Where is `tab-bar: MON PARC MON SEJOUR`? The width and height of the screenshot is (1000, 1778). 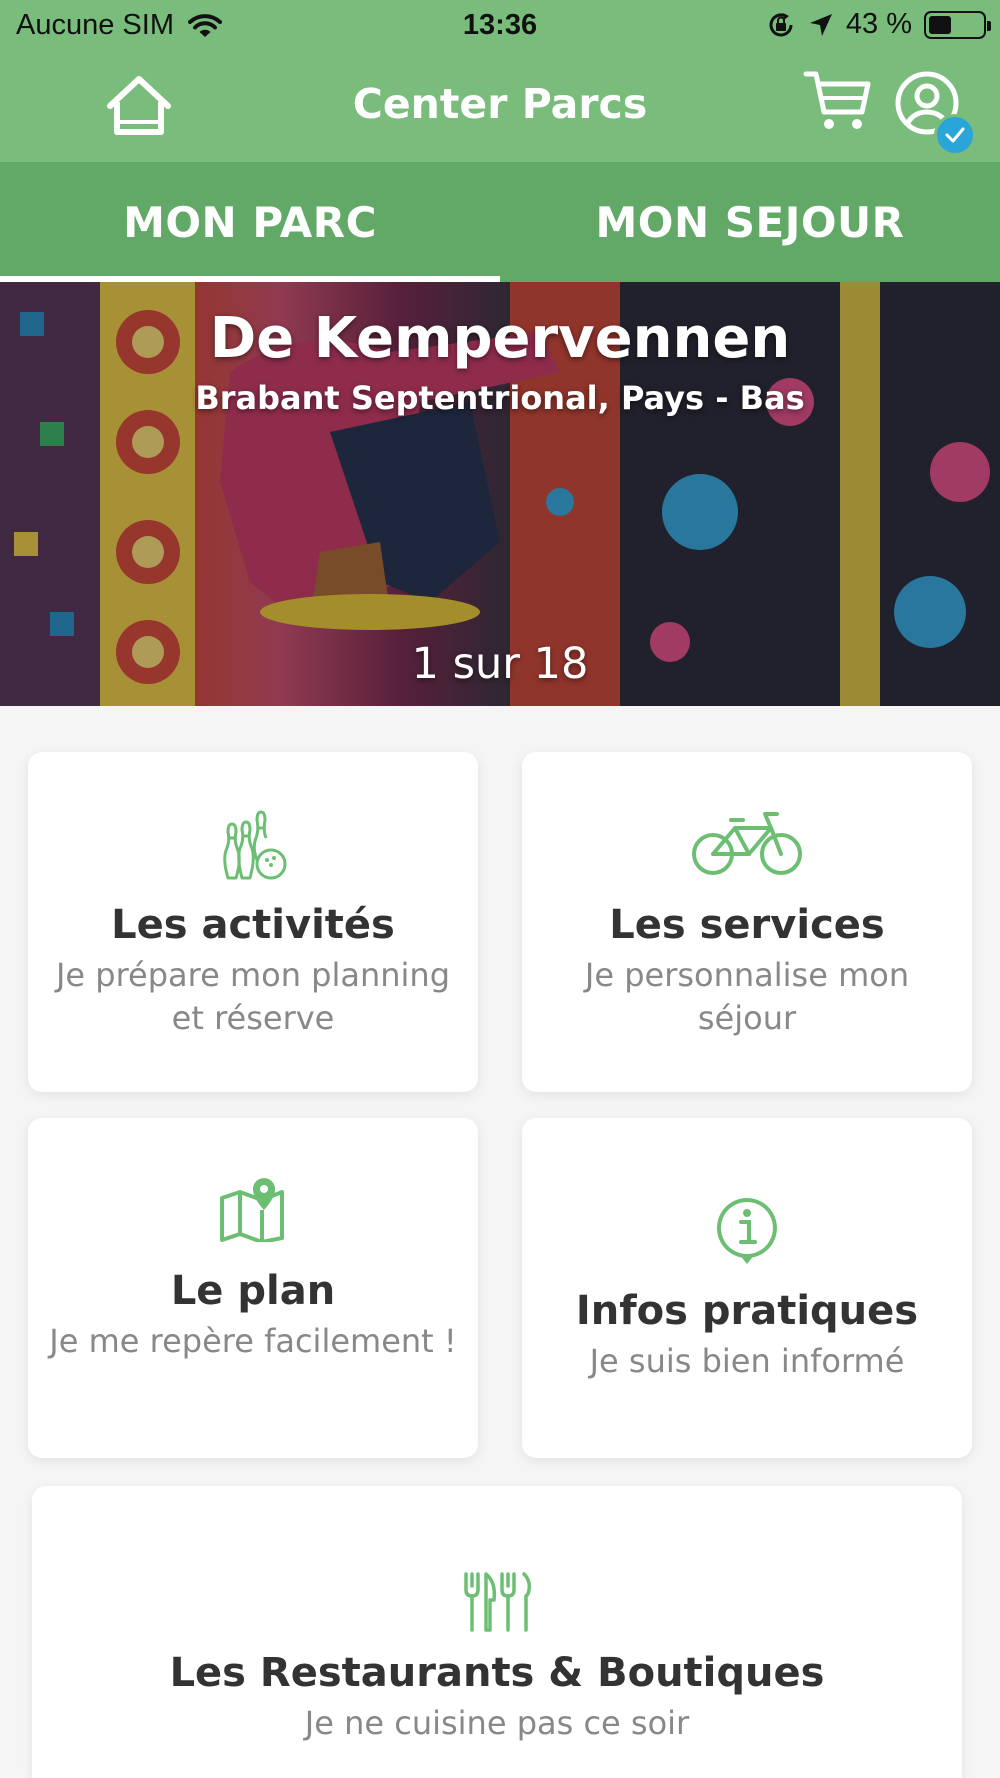 tab-bar: MON PARC MON SEJOUR is located at coordinates (500, 222).